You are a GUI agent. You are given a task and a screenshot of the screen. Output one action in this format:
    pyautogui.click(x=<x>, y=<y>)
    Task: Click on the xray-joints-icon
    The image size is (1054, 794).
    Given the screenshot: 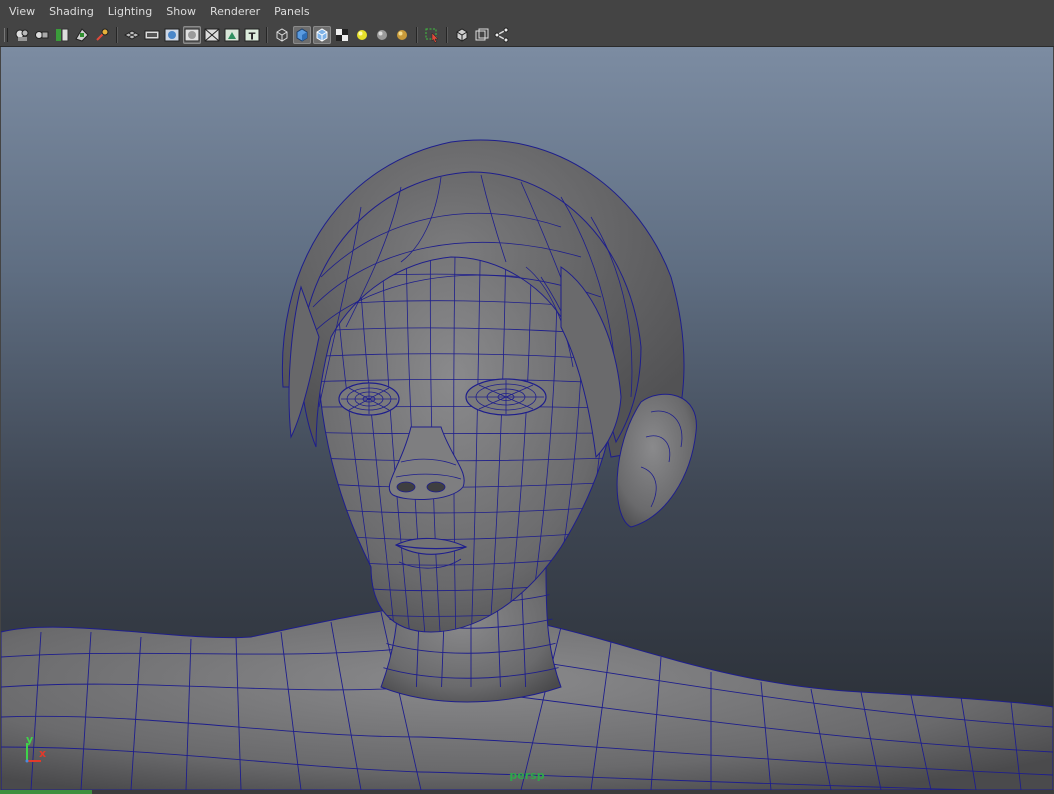 What is the action you would take?
    pyautogui.click(x=502, y=35)
    